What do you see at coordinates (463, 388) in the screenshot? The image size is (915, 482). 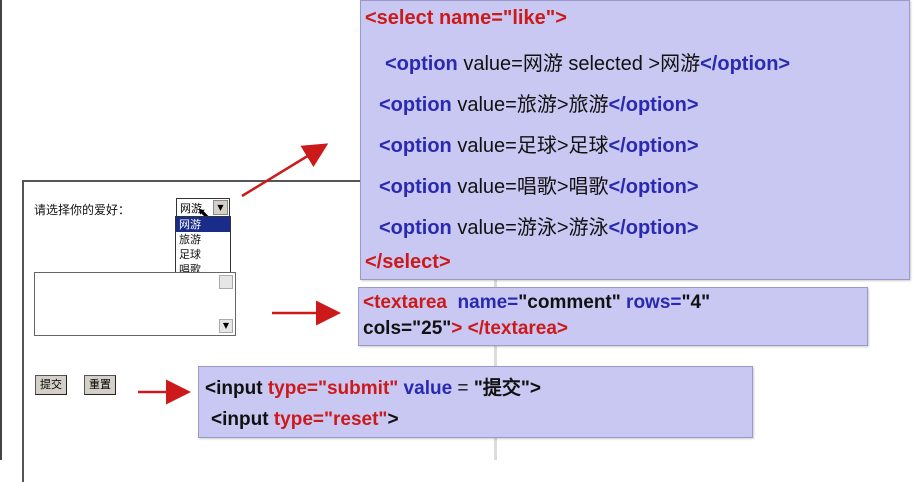 I see `equals: =` at bounding box center [463, 388].